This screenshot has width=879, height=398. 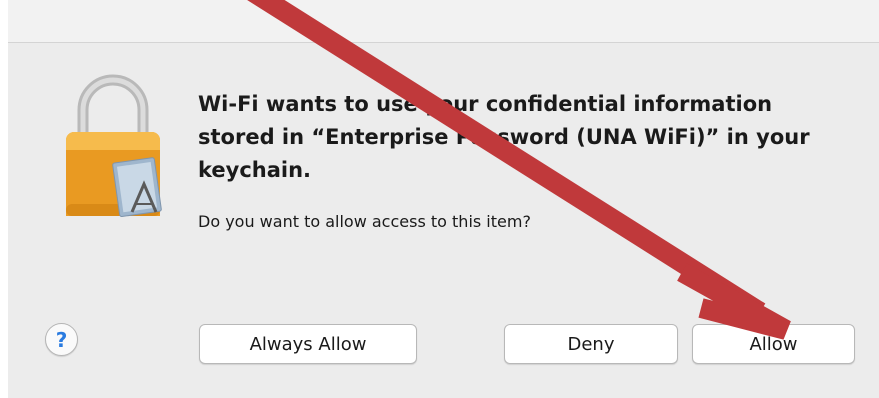 I want to click on help-button: ?, so click(x=61, y=339).